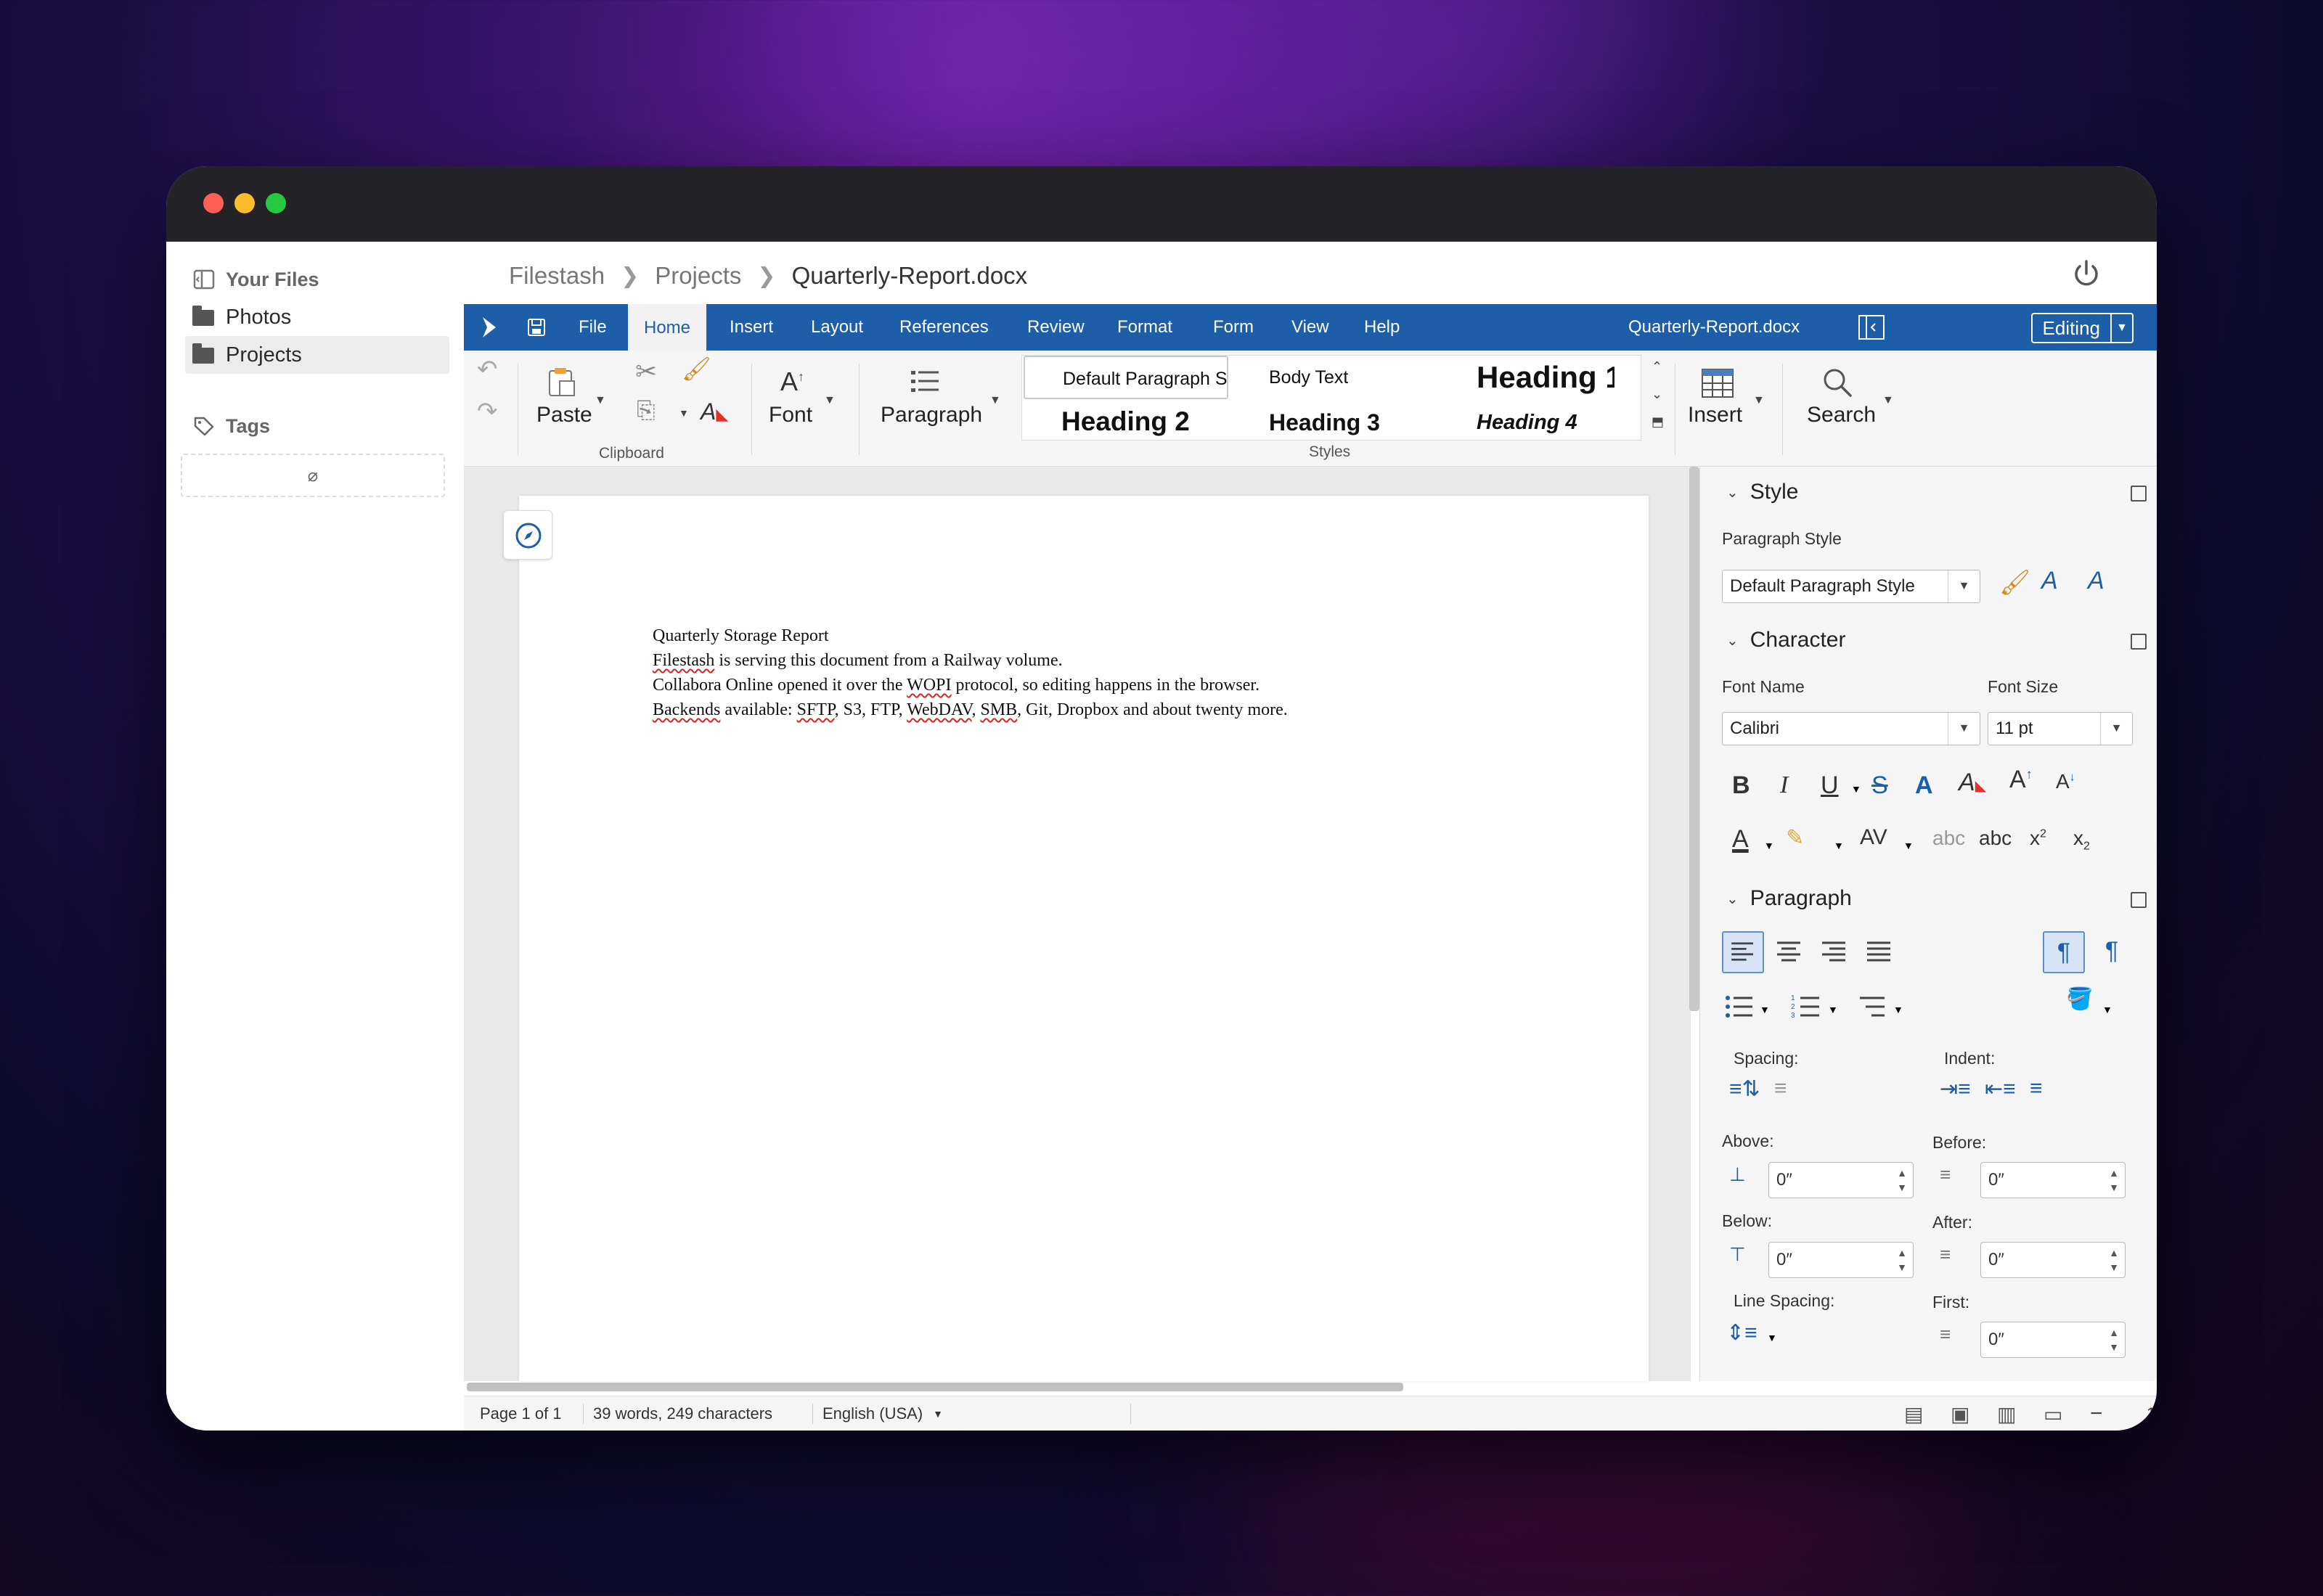 The height and width of the screenshot is (1596, 2323). Describe the element at coordinates (2096, 1413) in the screenshot. I see `zoom-out-icon: −` at that location.